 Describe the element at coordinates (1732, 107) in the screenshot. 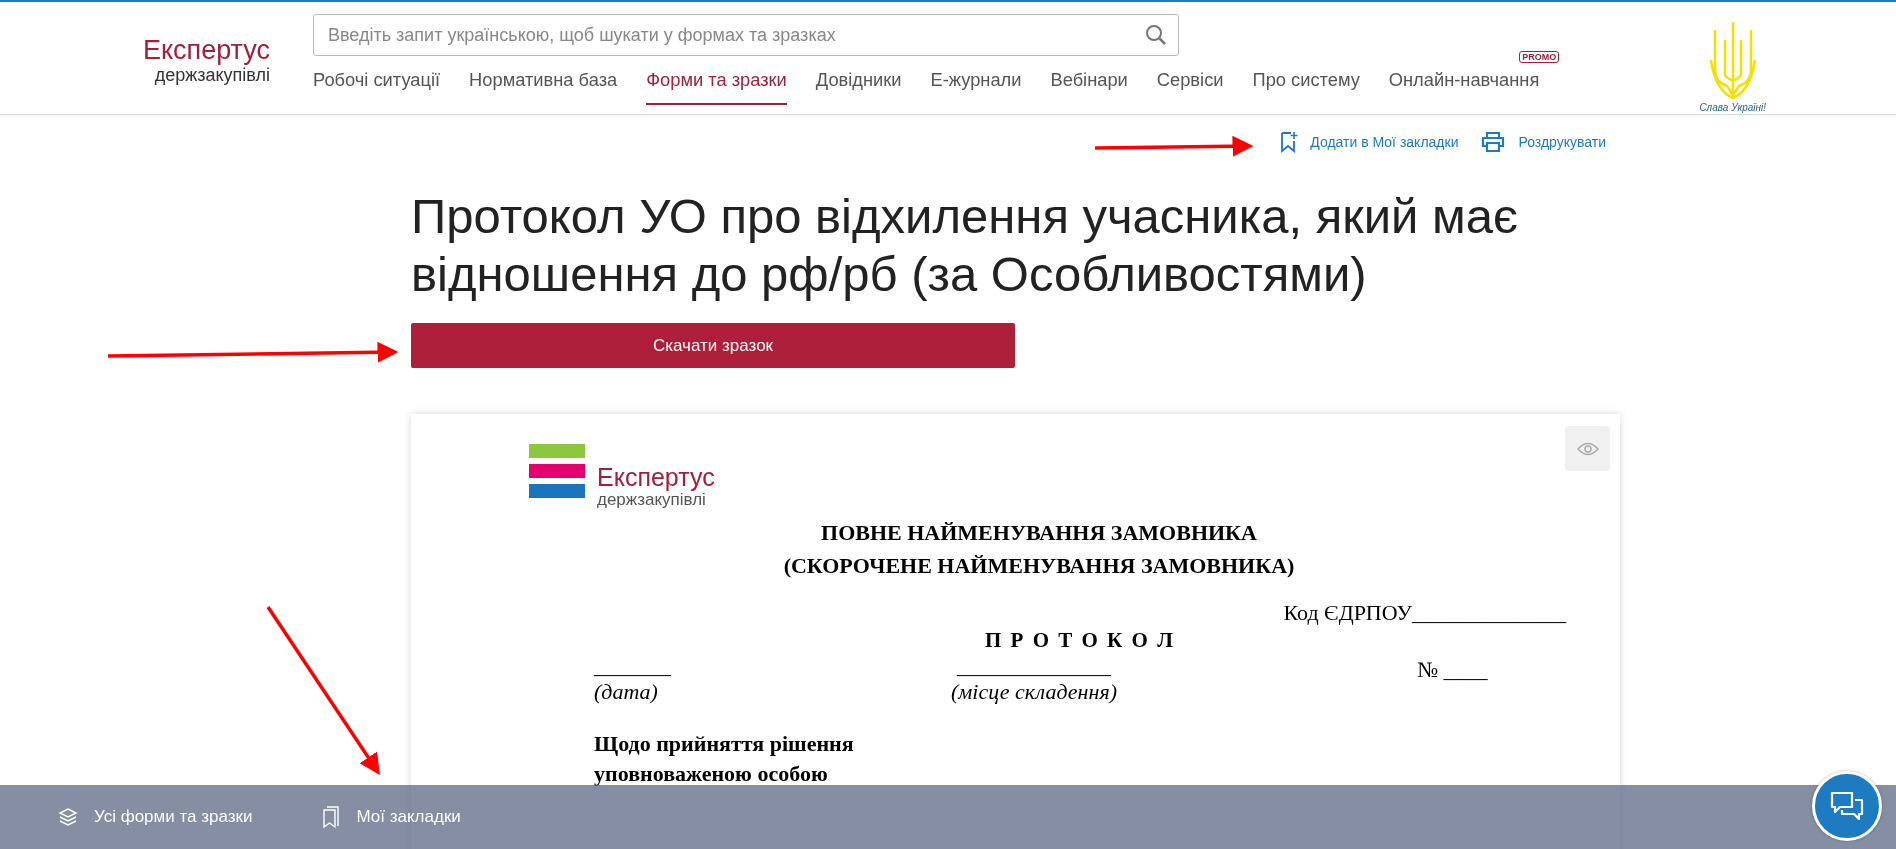

I see `emblem-caption: Слава Україні!` at that location.